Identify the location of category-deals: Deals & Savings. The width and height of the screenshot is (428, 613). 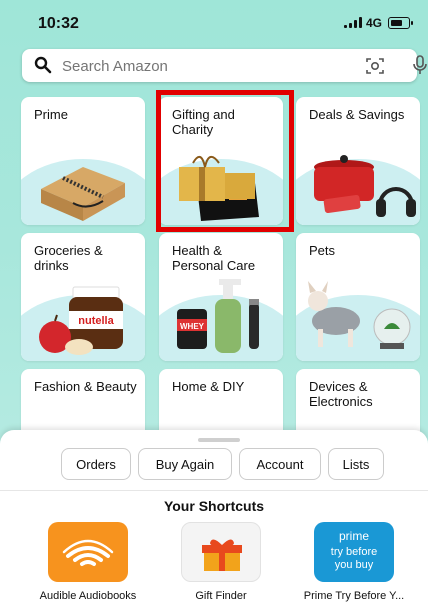
(358, 161).